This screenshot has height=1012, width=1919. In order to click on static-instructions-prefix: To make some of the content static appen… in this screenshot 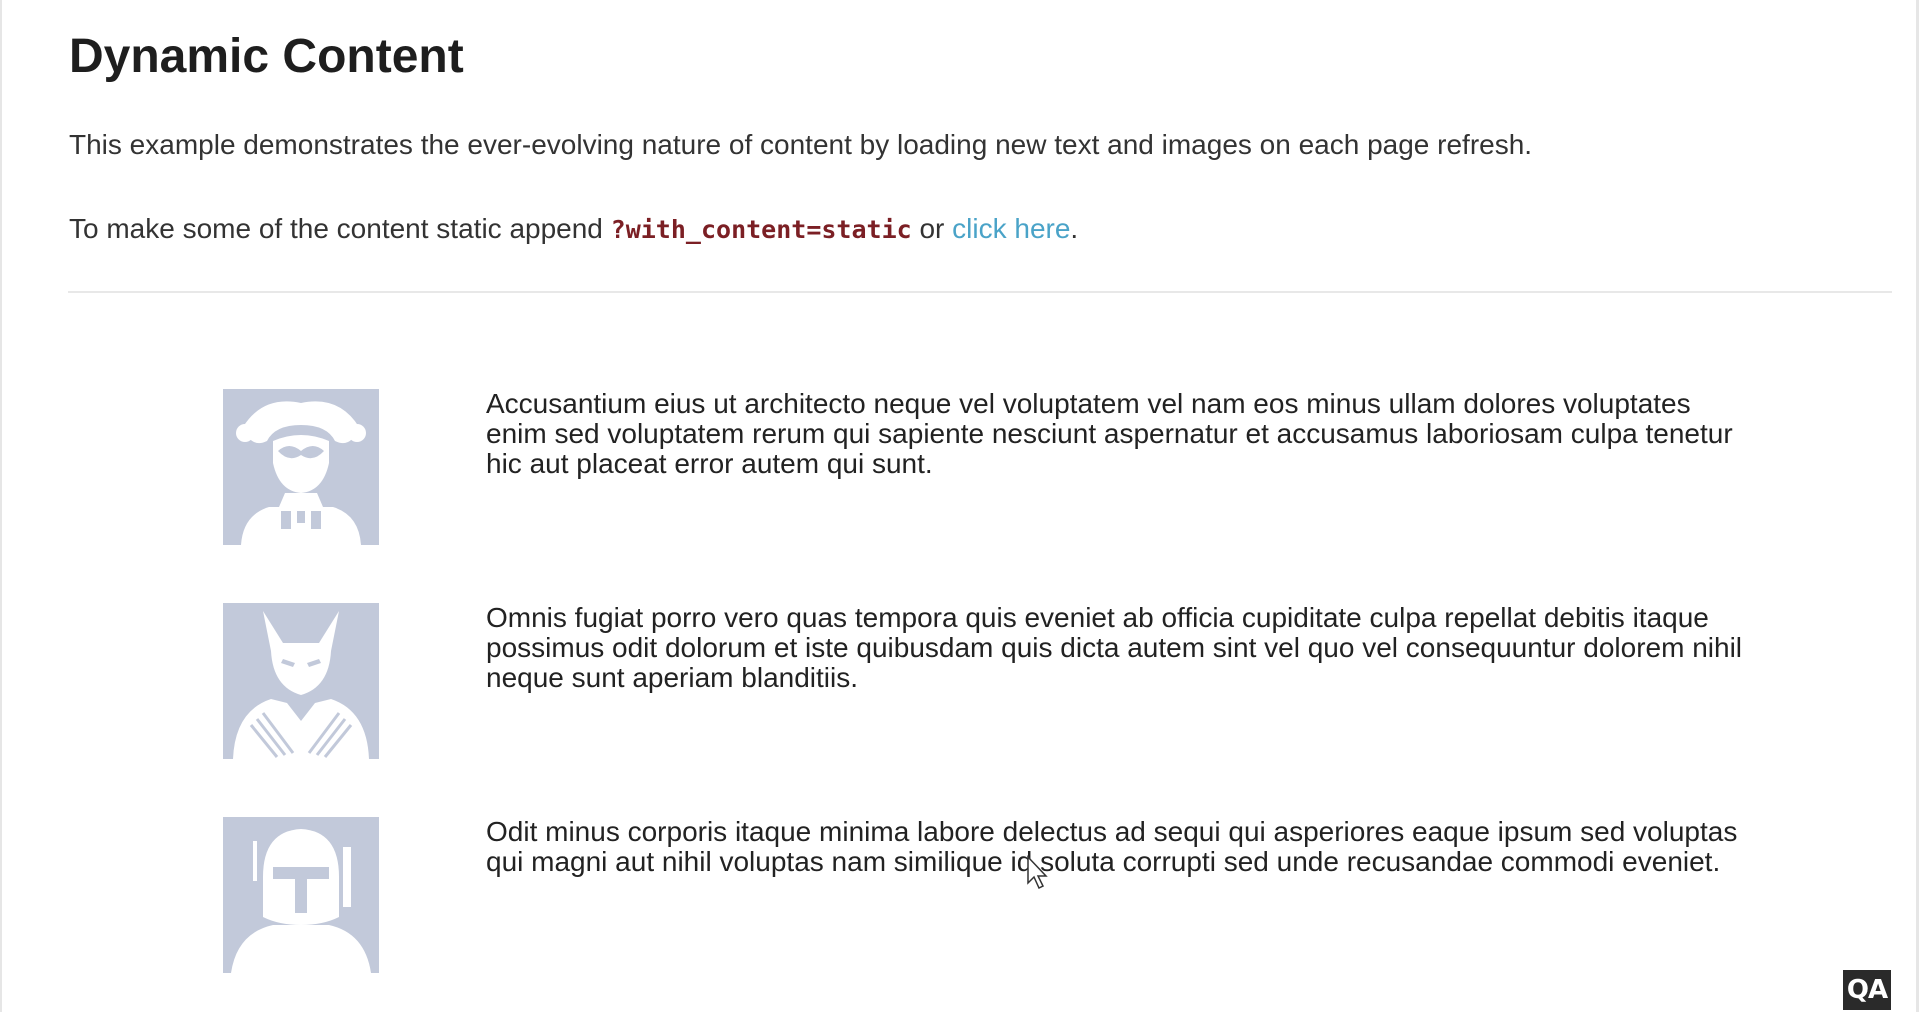, I will do `click(340, 228)`.